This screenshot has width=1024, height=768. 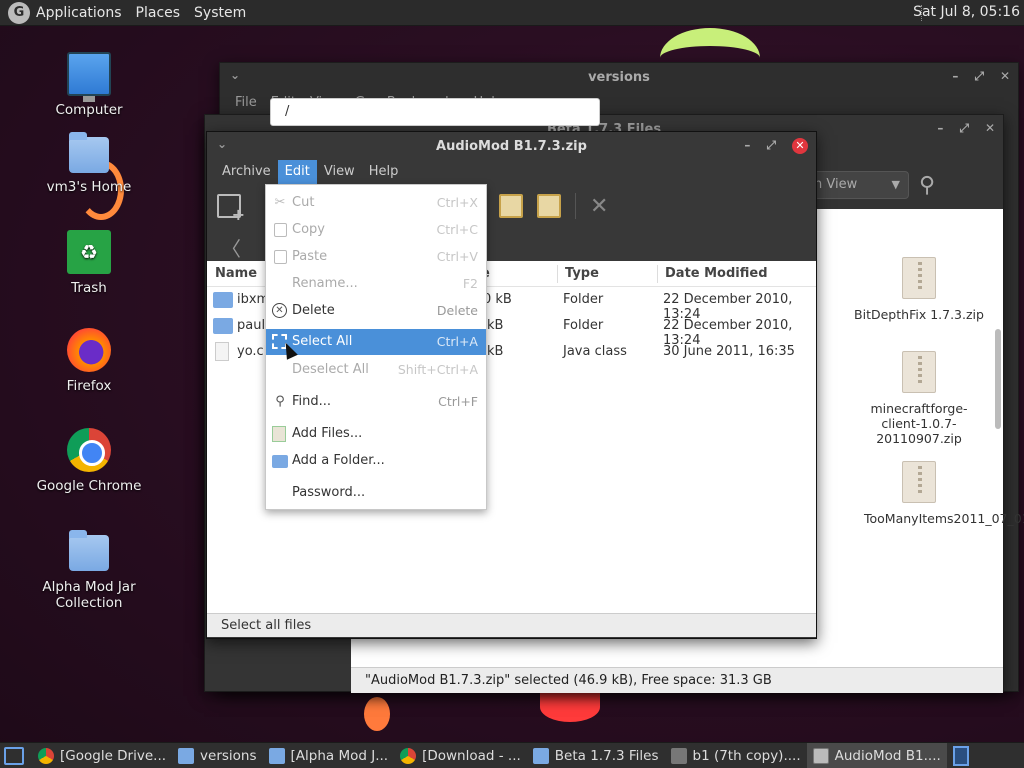 What do you see at coordinates (820, 755) in the screenshot?
I see `archive-icon` at bounding box center [820, 755].